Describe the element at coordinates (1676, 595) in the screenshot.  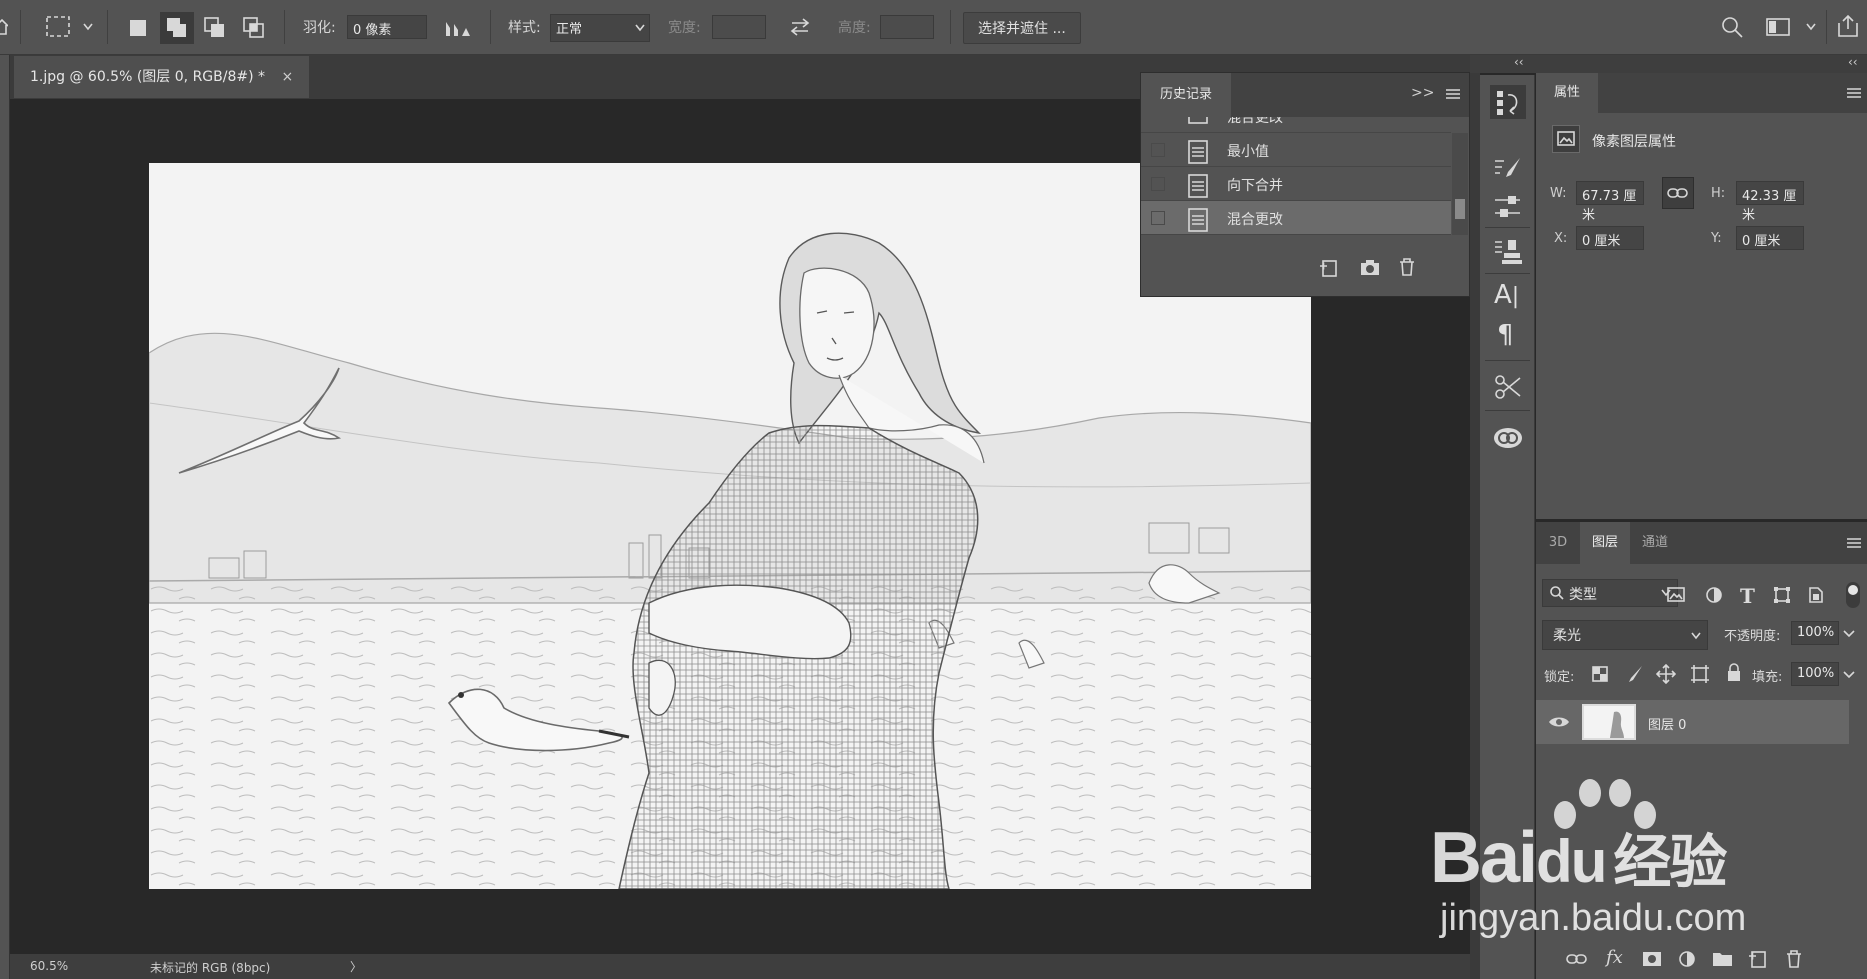
I see `filter-pixel-icon` at that location.